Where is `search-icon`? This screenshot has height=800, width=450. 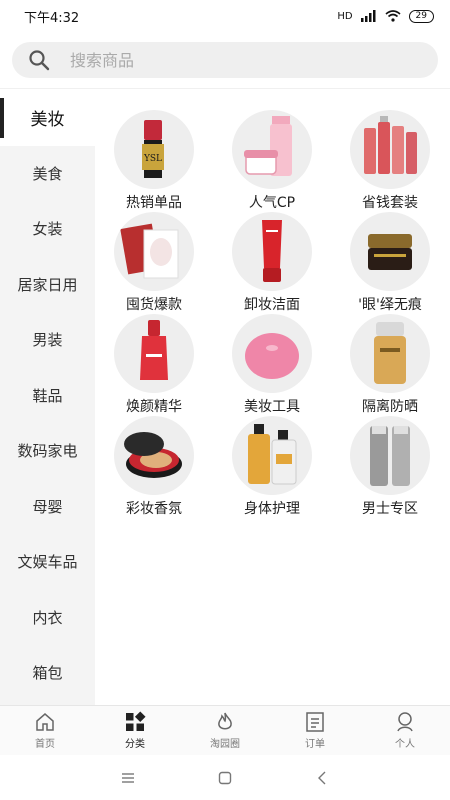 search-icon is located at coordinates (39, 60).